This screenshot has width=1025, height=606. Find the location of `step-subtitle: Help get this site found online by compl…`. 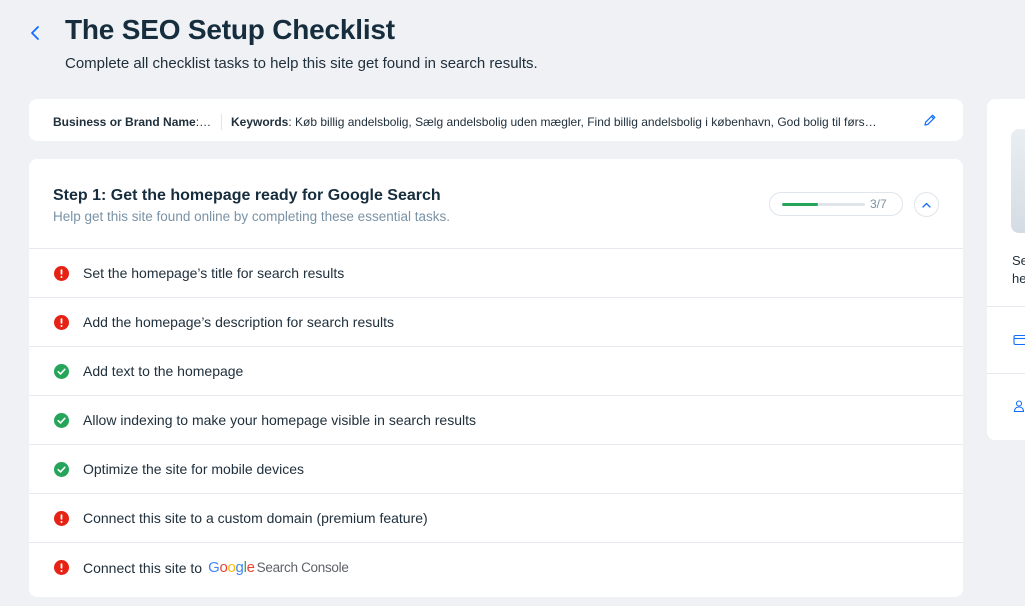

step-subtitle: Help get this site found online by compl… is located at coordinates (251, 216).